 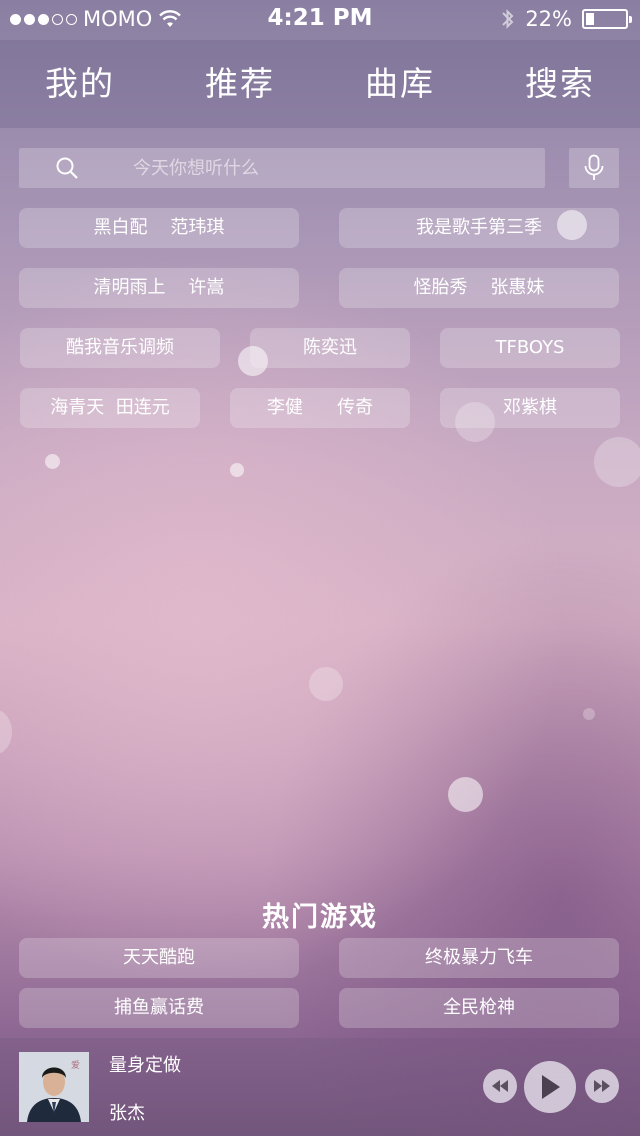 I want to click on hot-tag: 我是歌手第三季, so click(x=479, y=228).